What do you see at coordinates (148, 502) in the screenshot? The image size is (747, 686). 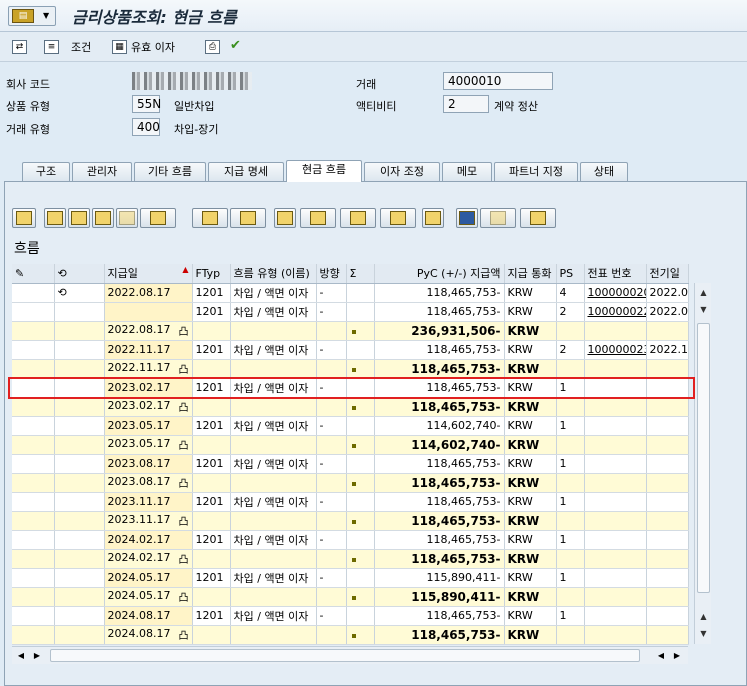 I see `cell-payment-date: 2023.11.17` at bounding box center [148, 502].